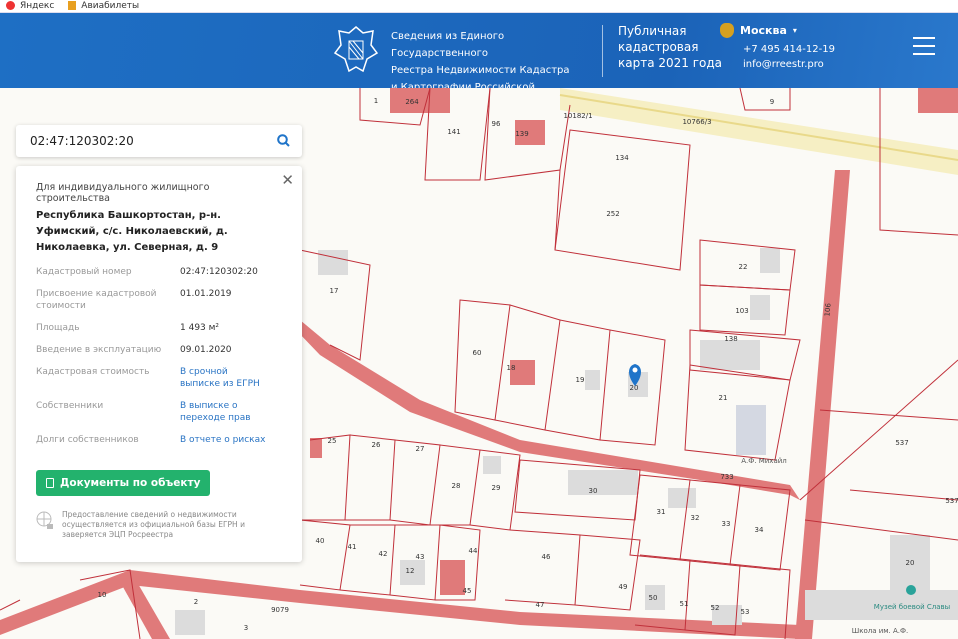 Image resolution: width=958 pixels, height=639 pixels. I want to click on lot-label: 25, so click(332, 441).